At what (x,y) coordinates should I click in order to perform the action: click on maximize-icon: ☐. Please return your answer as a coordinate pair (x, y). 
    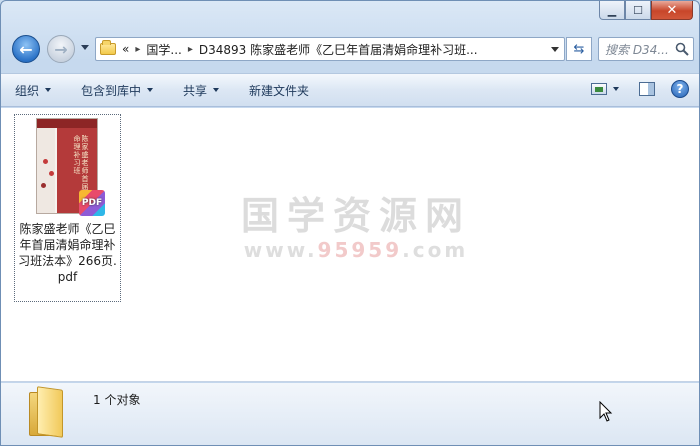
    Looking at the image, I should click on (638, 10).